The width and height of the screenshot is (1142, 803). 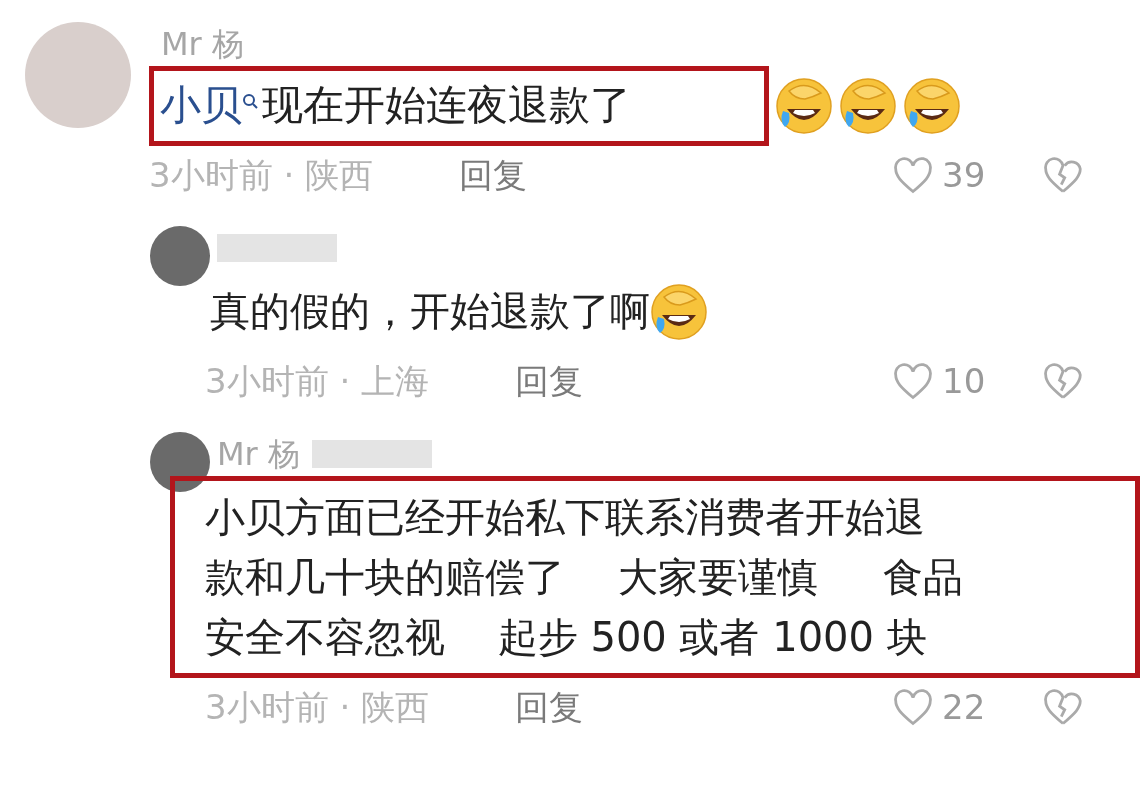 I want to click on search-icon, so click(x=250, y=100).